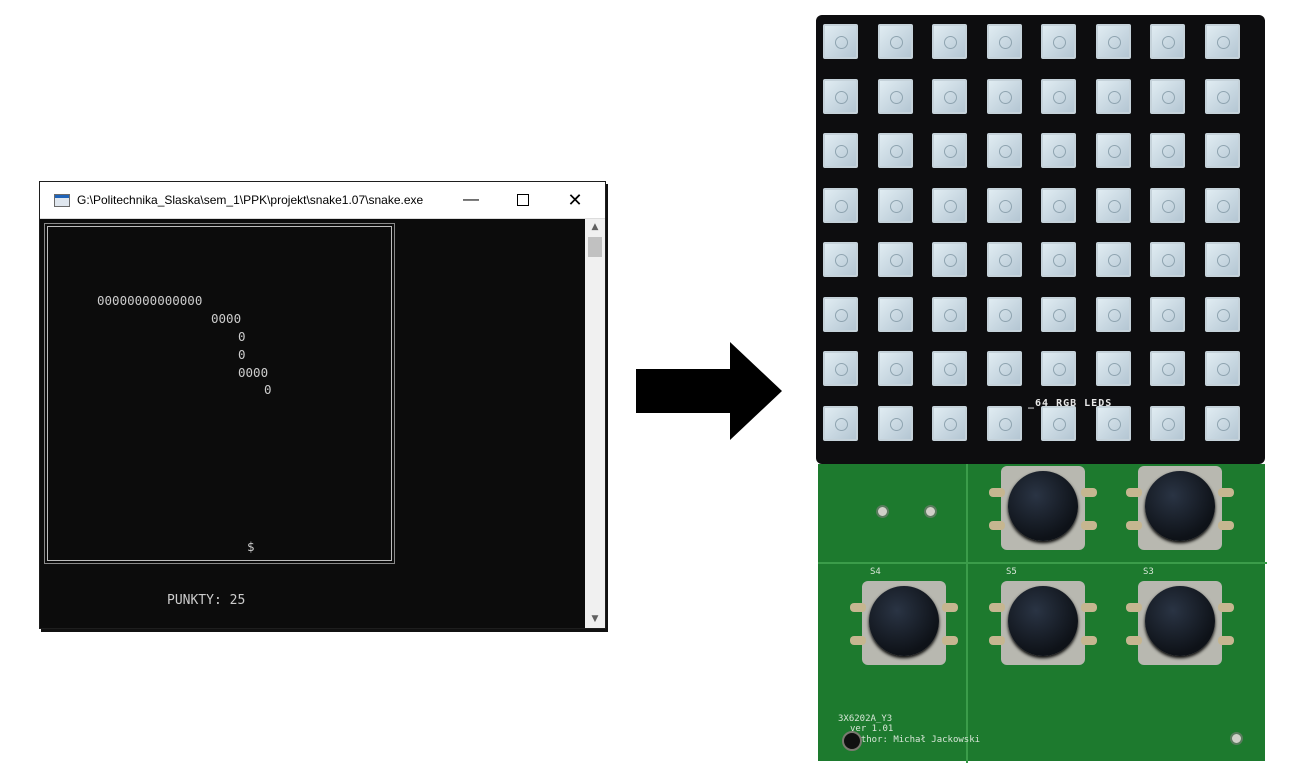 Image resolution: width=1289 pixels, height=777 pixels. I want to click on console-app-icon, so click(62, 200).